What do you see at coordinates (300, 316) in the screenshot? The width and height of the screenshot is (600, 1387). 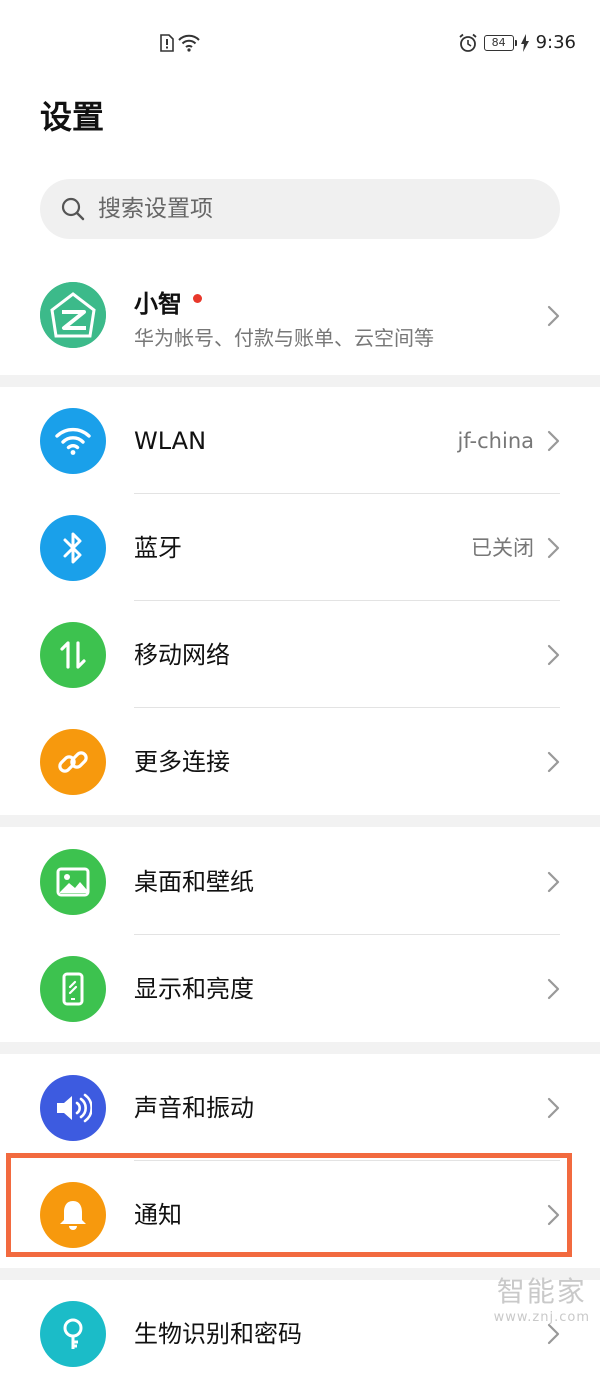 I see `account-entry: 小智 华为帐号、付款与账单、云空间等` at bounding box center [300, 316].